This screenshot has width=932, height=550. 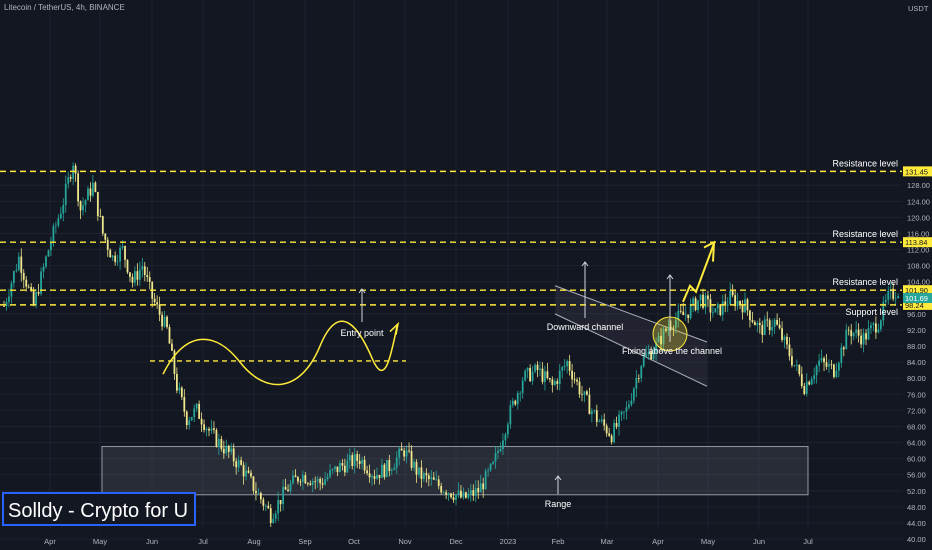 I want to click on time-tick-label: Feb, so click(x=558, y=541).